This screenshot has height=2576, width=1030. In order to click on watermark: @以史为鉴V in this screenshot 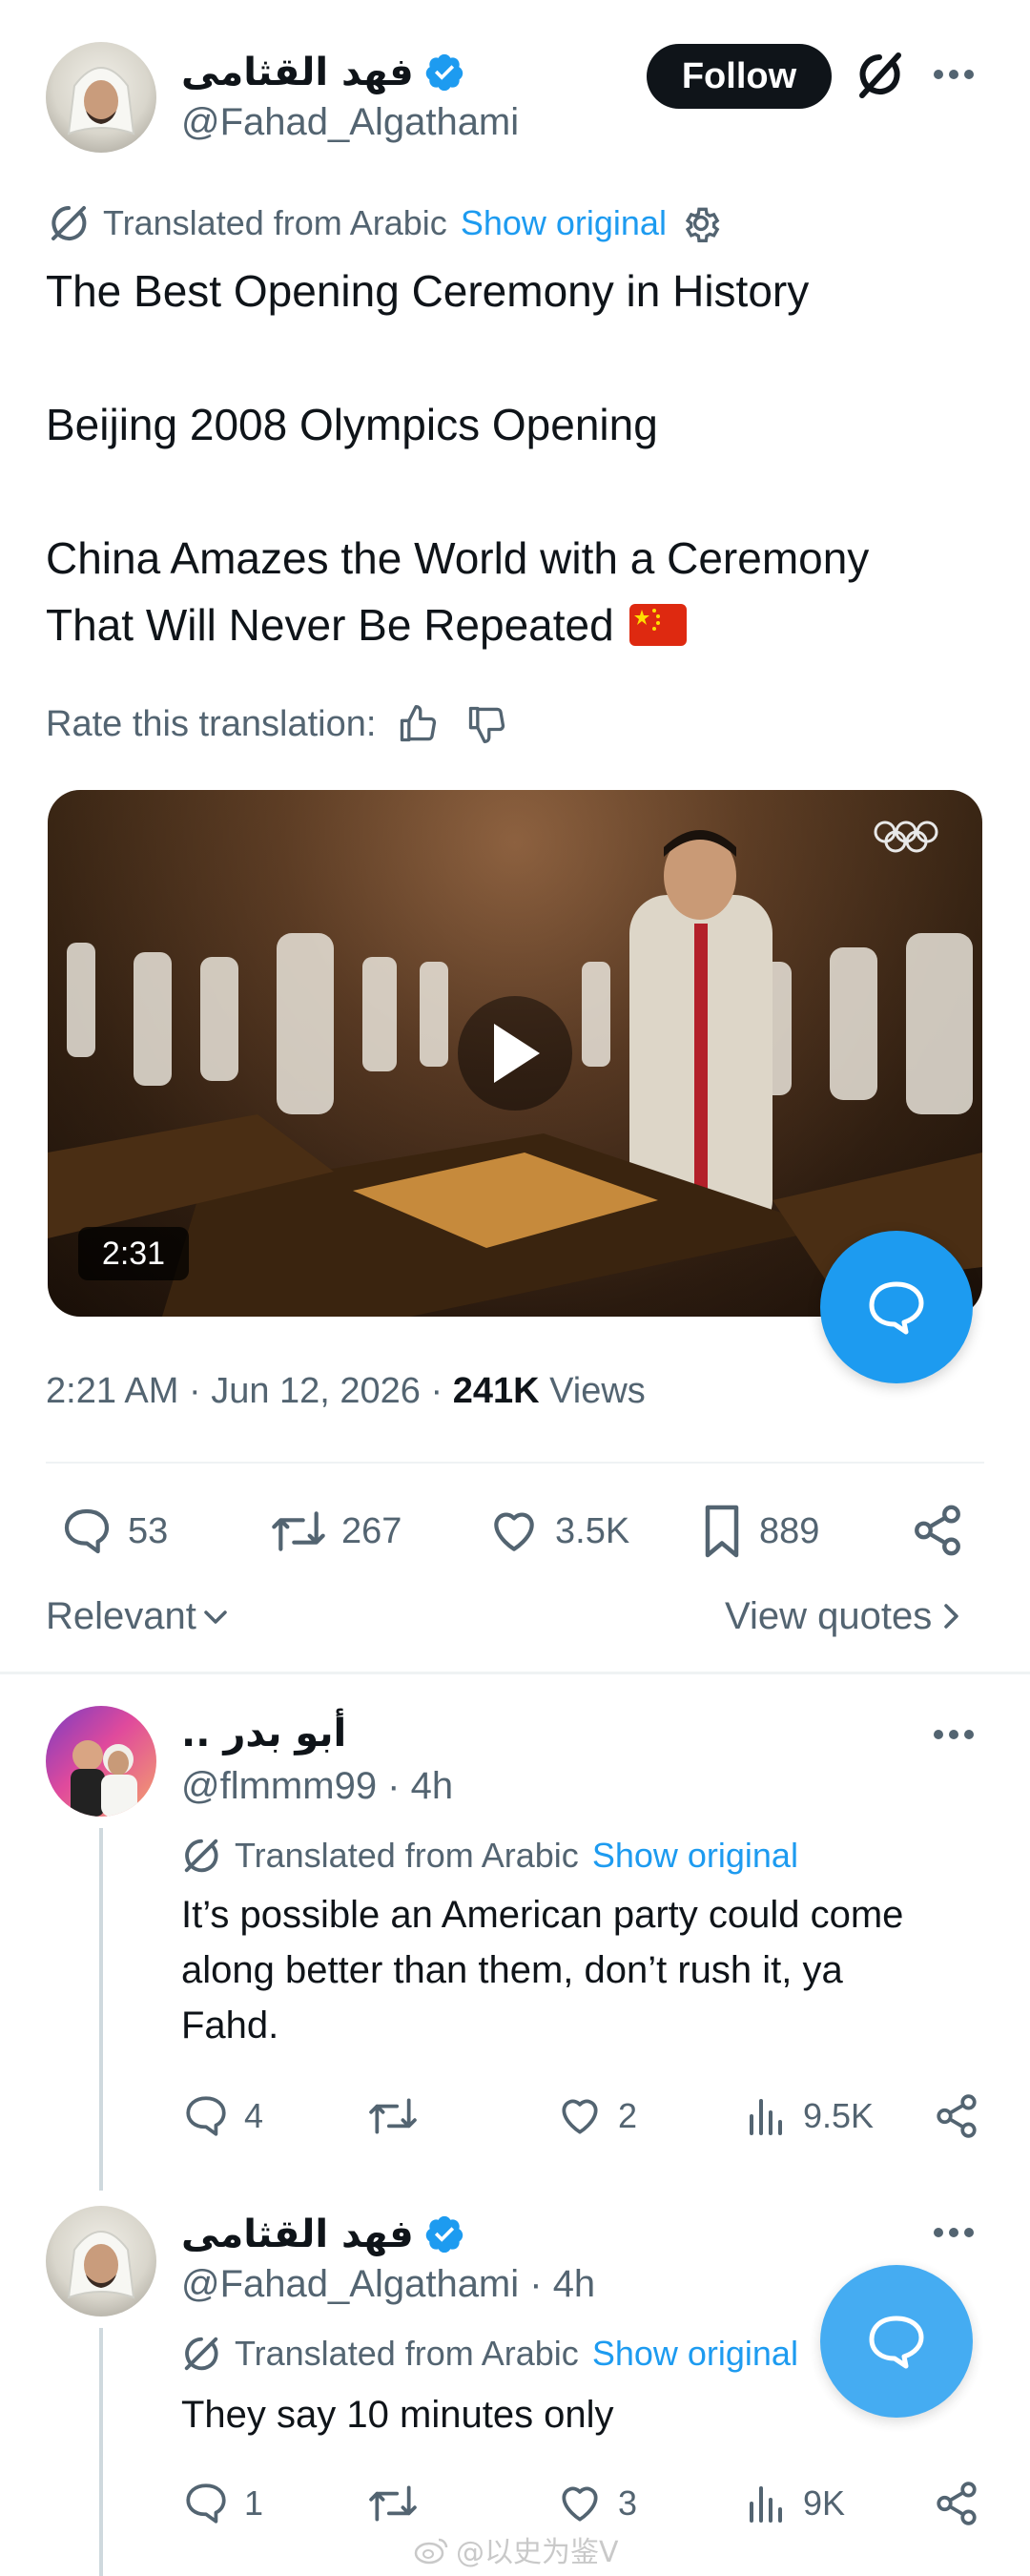, I will do `click(516, 2549)`.